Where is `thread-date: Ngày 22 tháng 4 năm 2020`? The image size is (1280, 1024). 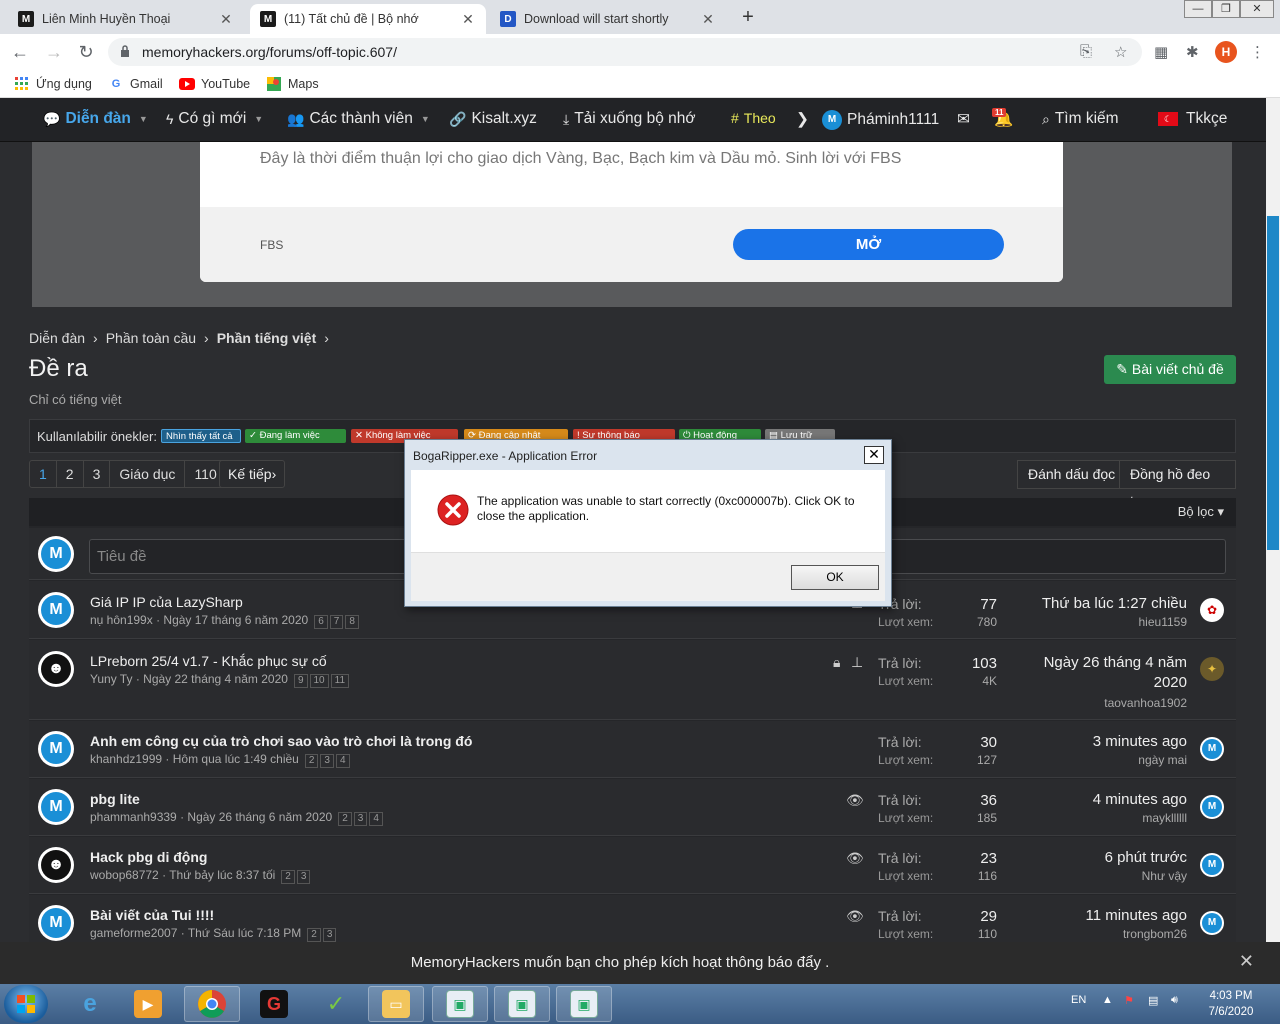
thread-date: Ngày 22 tháng 4 năm 2020 is located at coordinates (215, 679).